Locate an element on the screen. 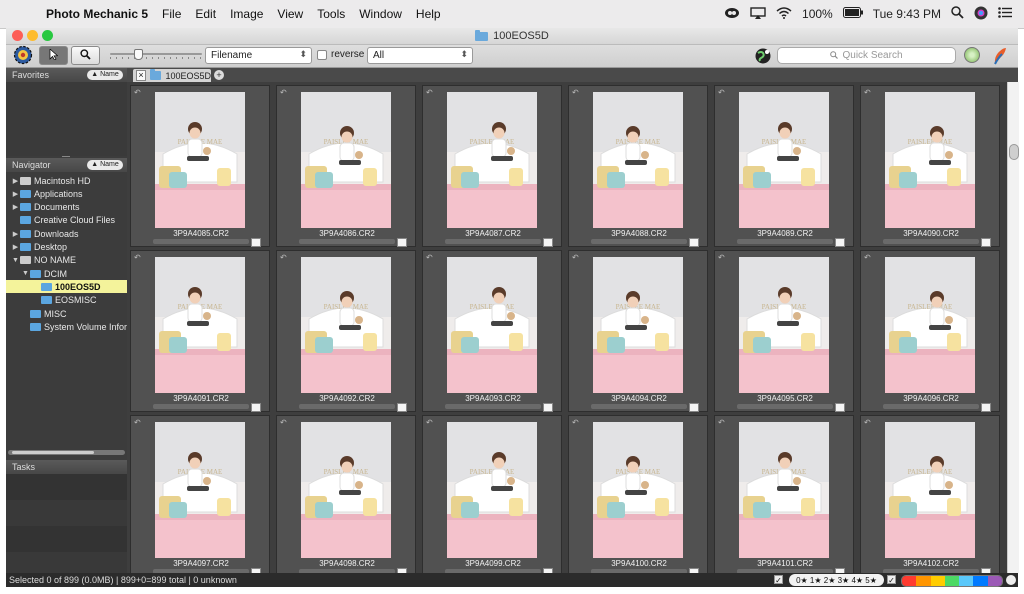  navigator-item: MISC is located at coordinates (66, 313).